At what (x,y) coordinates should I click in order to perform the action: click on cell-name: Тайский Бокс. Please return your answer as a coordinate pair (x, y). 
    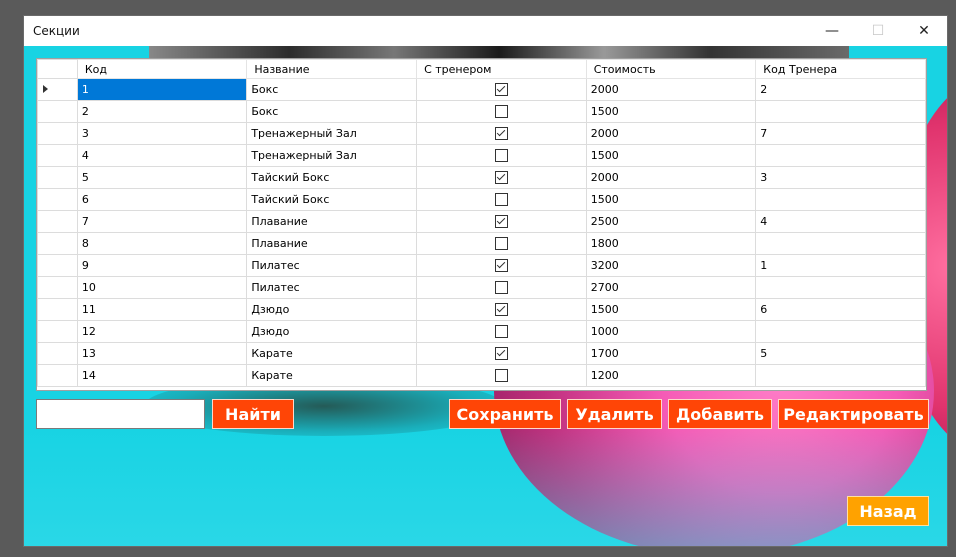
    Looking at the image, I should click on (332, 177).